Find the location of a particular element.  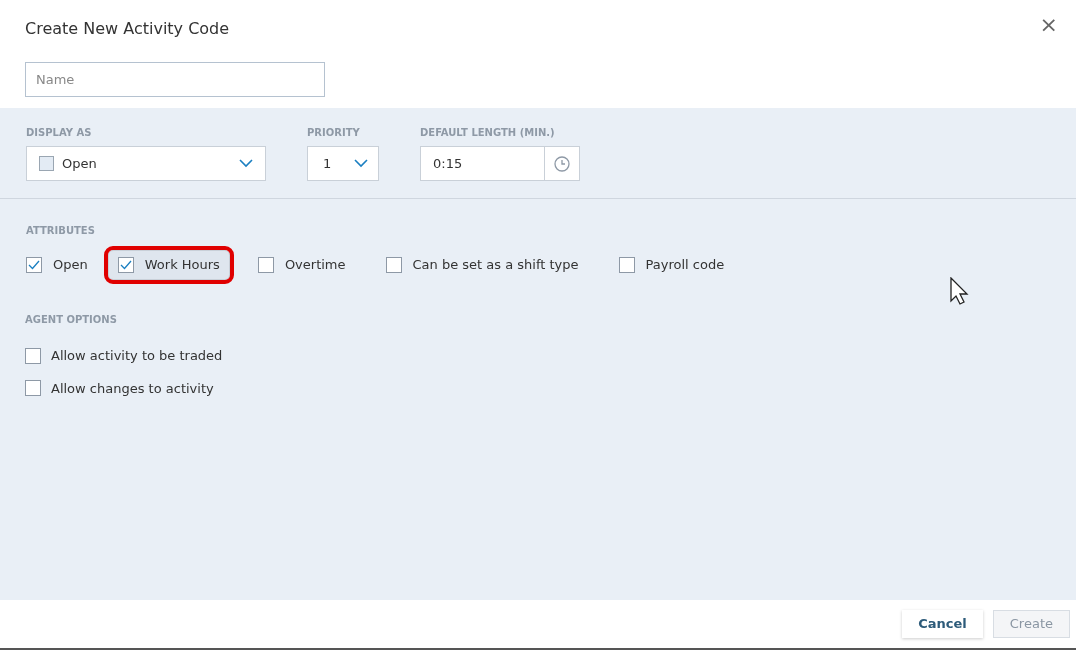

checkbox-label: Open is located at coordinates (70, 265).